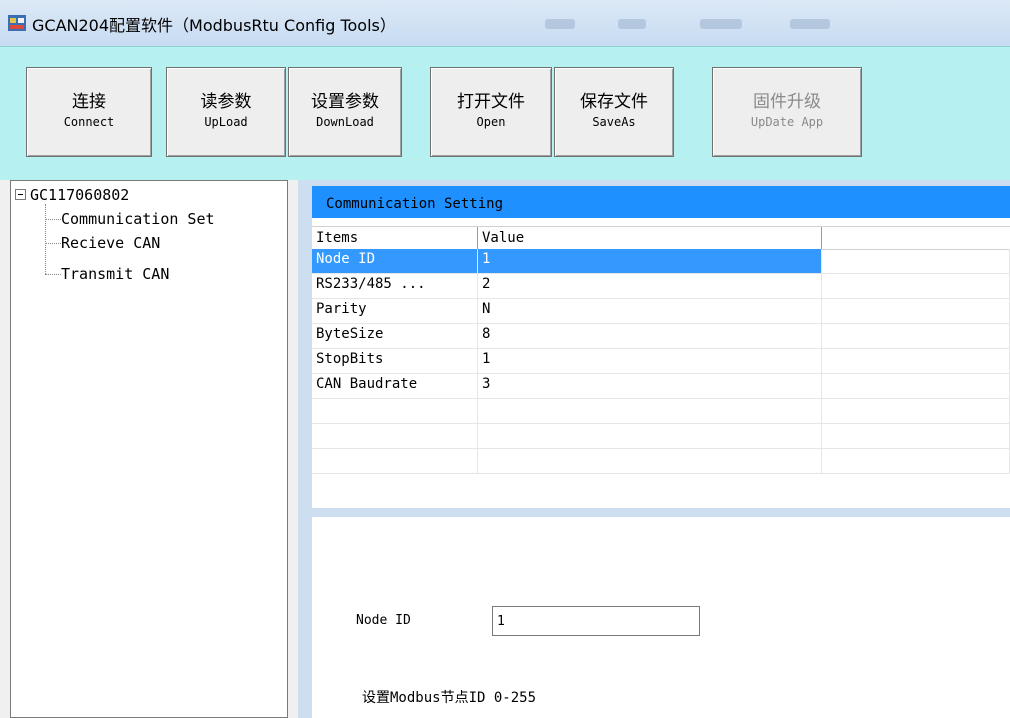  Describe the element at coordinates (650, 286) in the screenshot. I see `value-cell: 2` at that location.